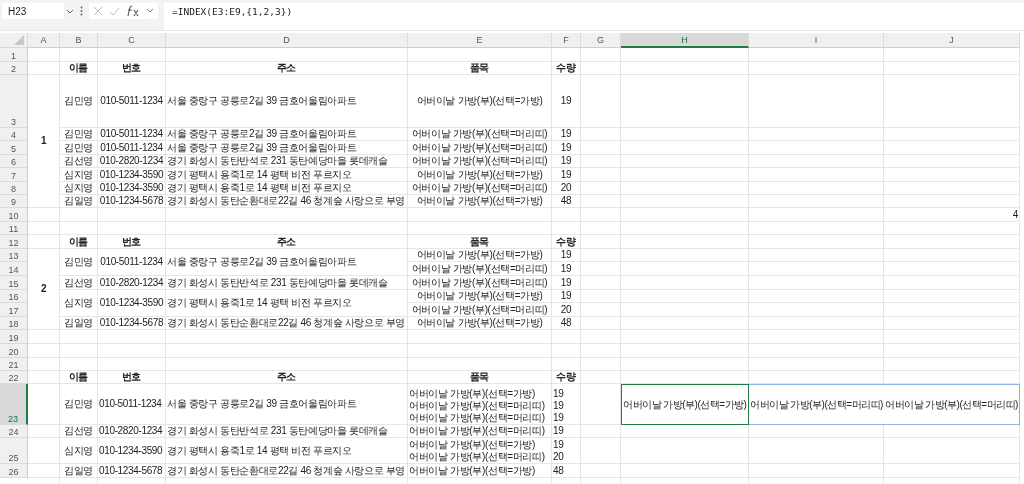 The width and height of the screenshot is (1024, 484). What do you see at coordinates (14, 337) in the screenshot?
I see `row-number: 19` at bounding box center [14, 337].